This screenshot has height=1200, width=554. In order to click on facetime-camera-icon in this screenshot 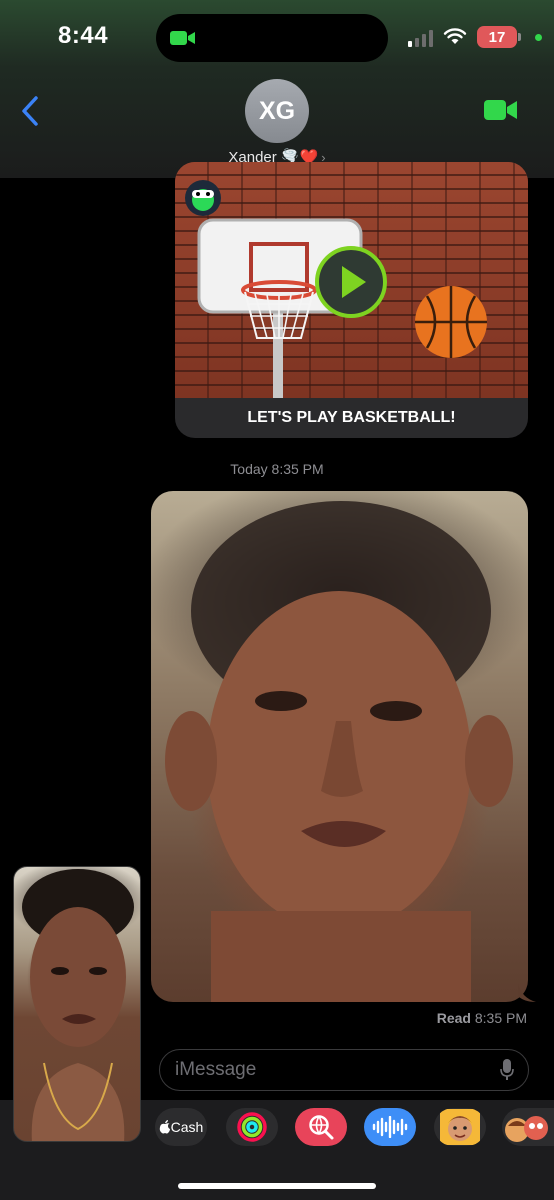, I will do `click(182, 38)`.